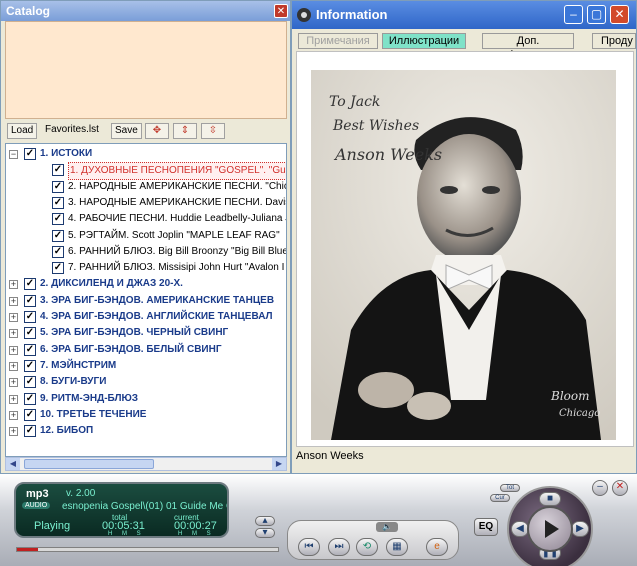 The image size is (637, 566). I want to click on scroll-left-icon: ◀, so click(13, 464).